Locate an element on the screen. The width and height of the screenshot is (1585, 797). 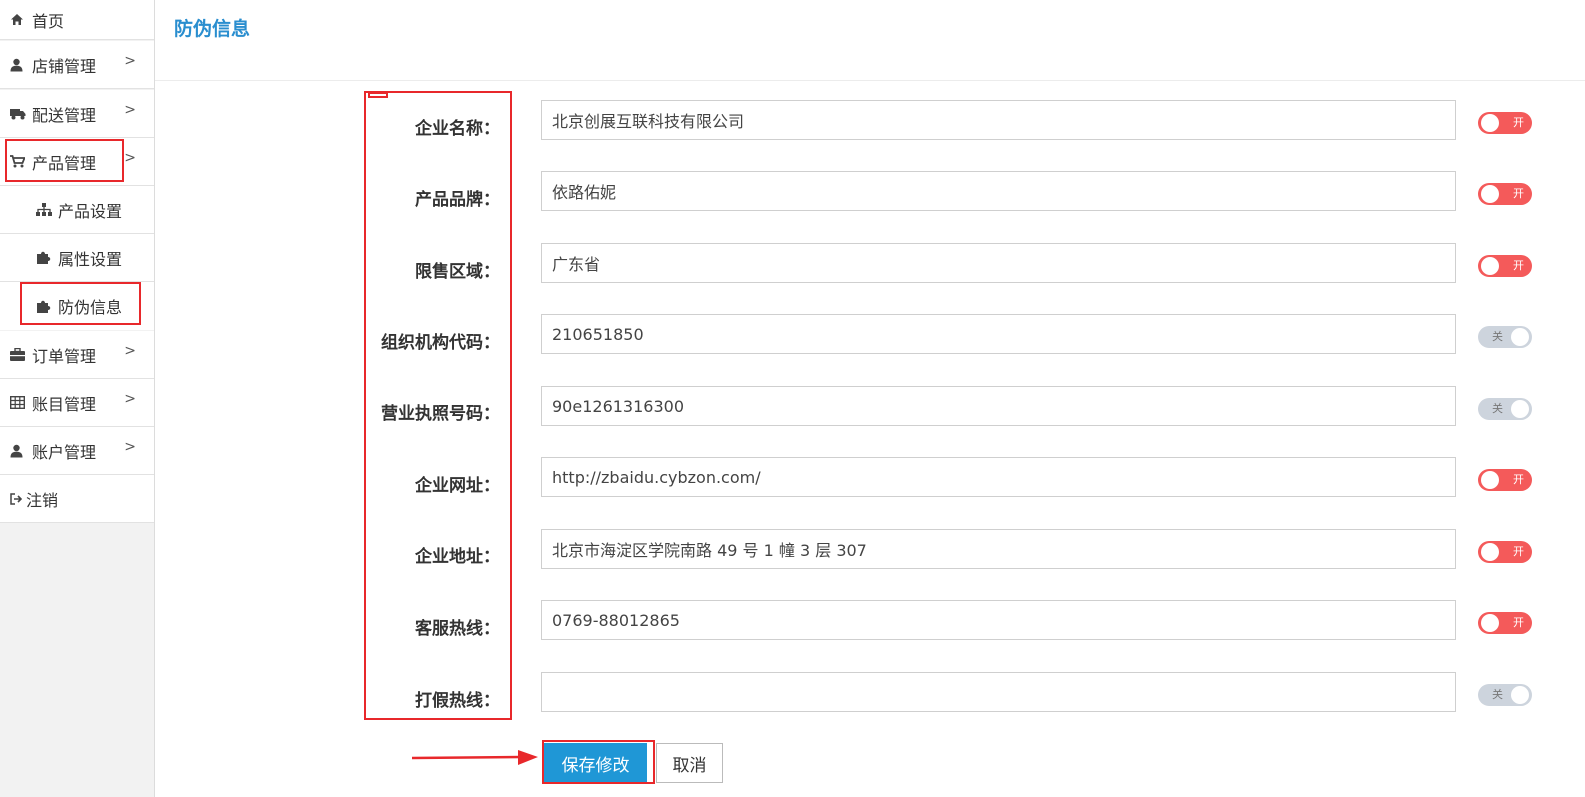
briefcase-icon is located at coordinates (19, 354).